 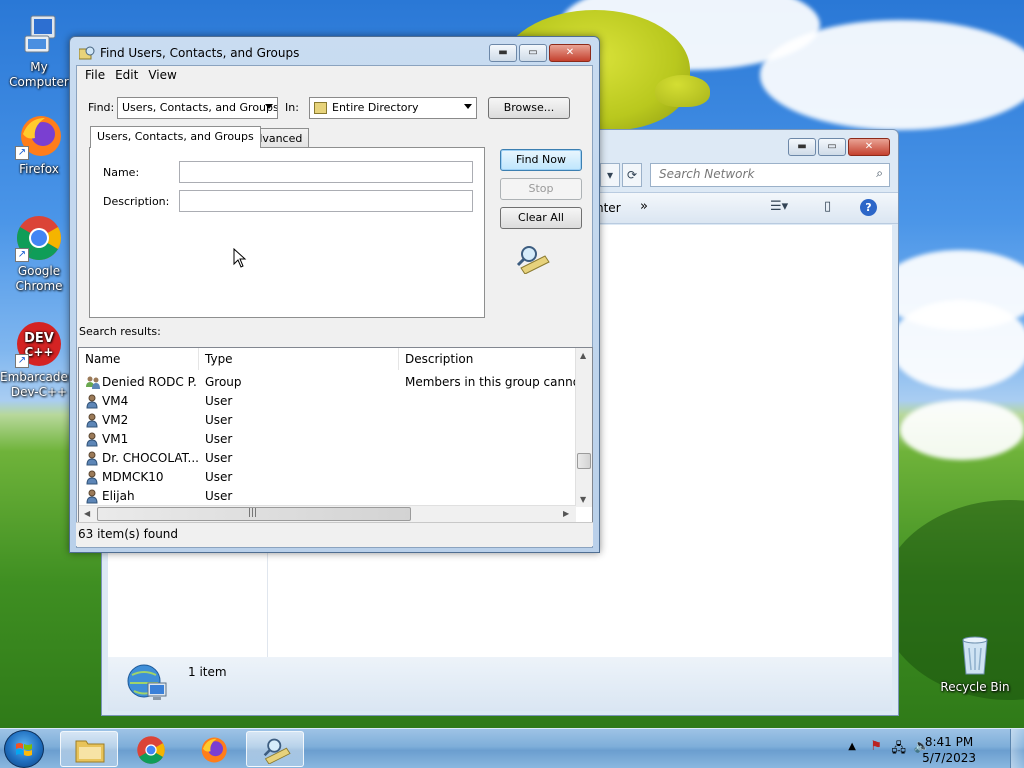 I want to click on find-type-select: Users, Contacts, and Groups, so click(x=197, y=108).